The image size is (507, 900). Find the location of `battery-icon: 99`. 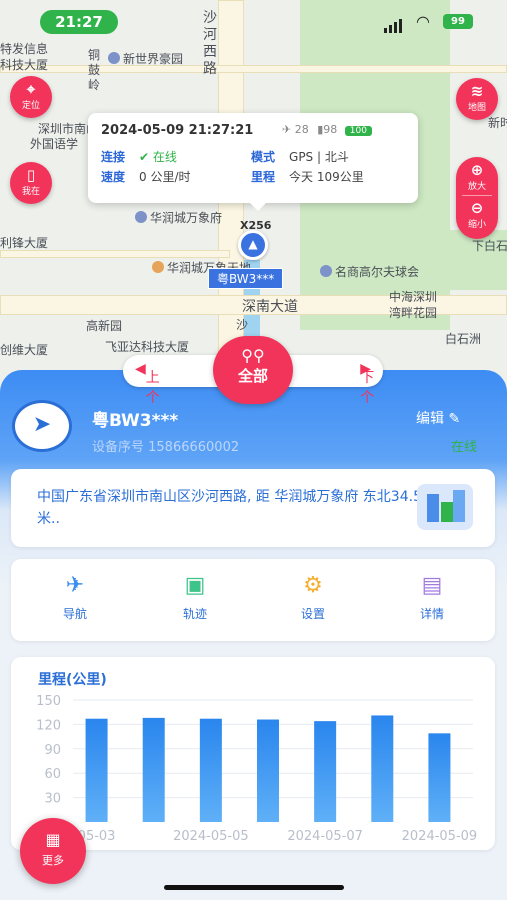

battery-icon: 99 is located at coordinates (458, 21).